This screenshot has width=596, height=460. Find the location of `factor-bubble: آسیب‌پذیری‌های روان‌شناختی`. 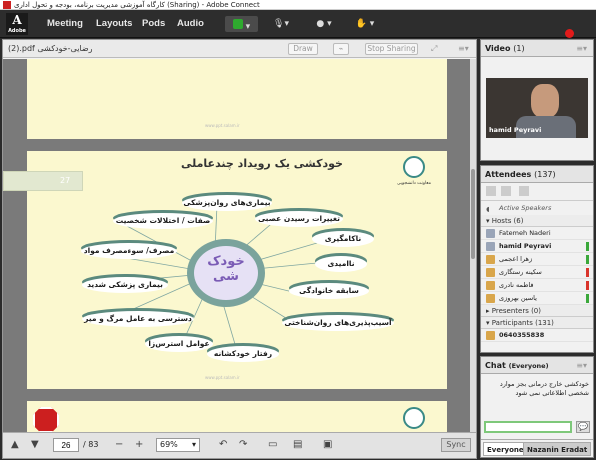

factor-bubble: آسیب‌پذیری‌های روان‌شناختی is located at coordinates (338, 323).